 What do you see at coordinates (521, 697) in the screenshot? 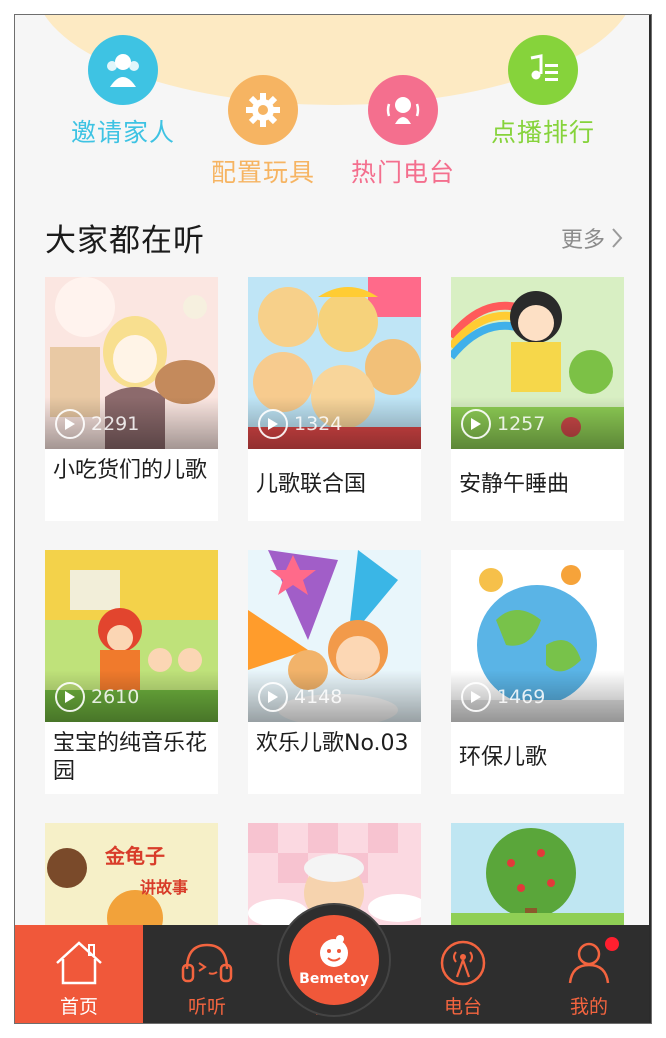
I see `play-count-value: 1469` at bounding box center [521, 697].